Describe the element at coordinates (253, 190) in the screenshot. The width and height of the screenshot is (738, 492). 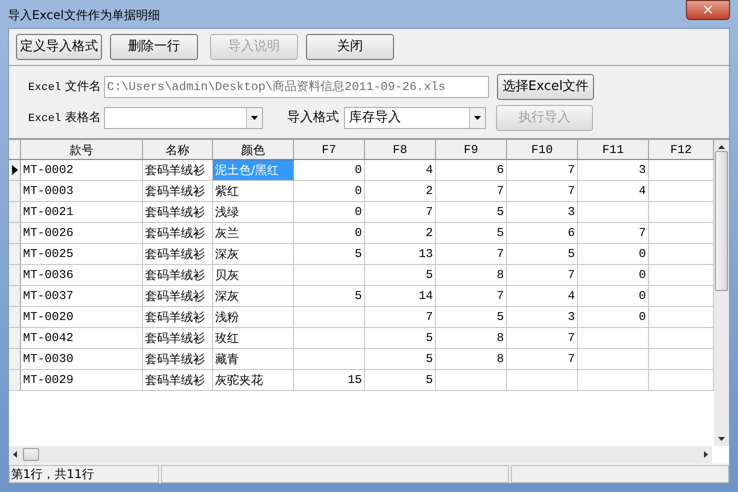
I see `table-cell: 紫红` at that location.